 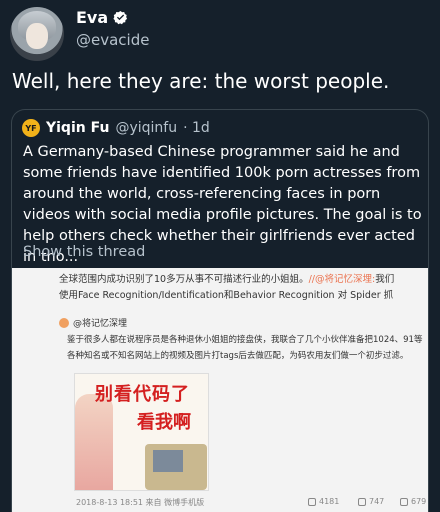 What do you see at coordinates (196, 128) in the screenshot?
I see `quoted-tweet-time: · 1d` at bounding box center [196, 128].